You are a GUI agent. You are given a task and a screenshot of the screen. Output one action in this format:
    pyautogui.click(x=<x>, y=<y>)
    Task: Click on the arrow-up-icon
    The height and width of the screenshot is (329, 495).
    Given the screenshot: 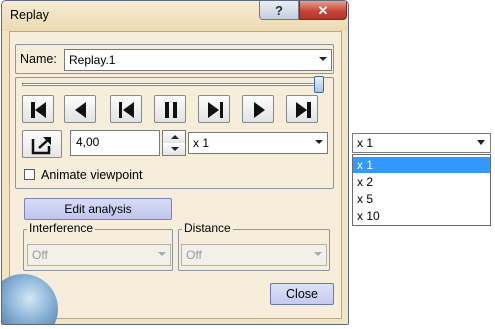 What is the action you would take?
    pyautogui.click(x=175, y=137)
    